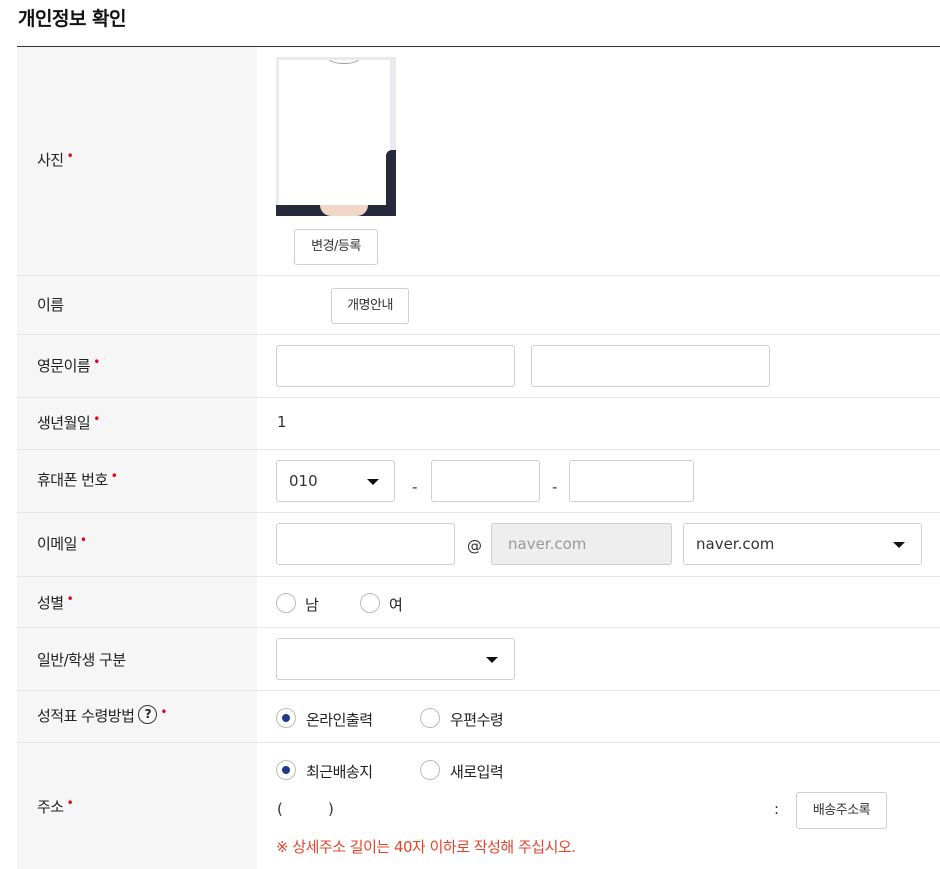 This screenshot has width=940, height=869. What do you see at coordinates (68, 365) in the screenshot?
I see `english-name-label: 영문이름 •` at bounding box center [68, 365].